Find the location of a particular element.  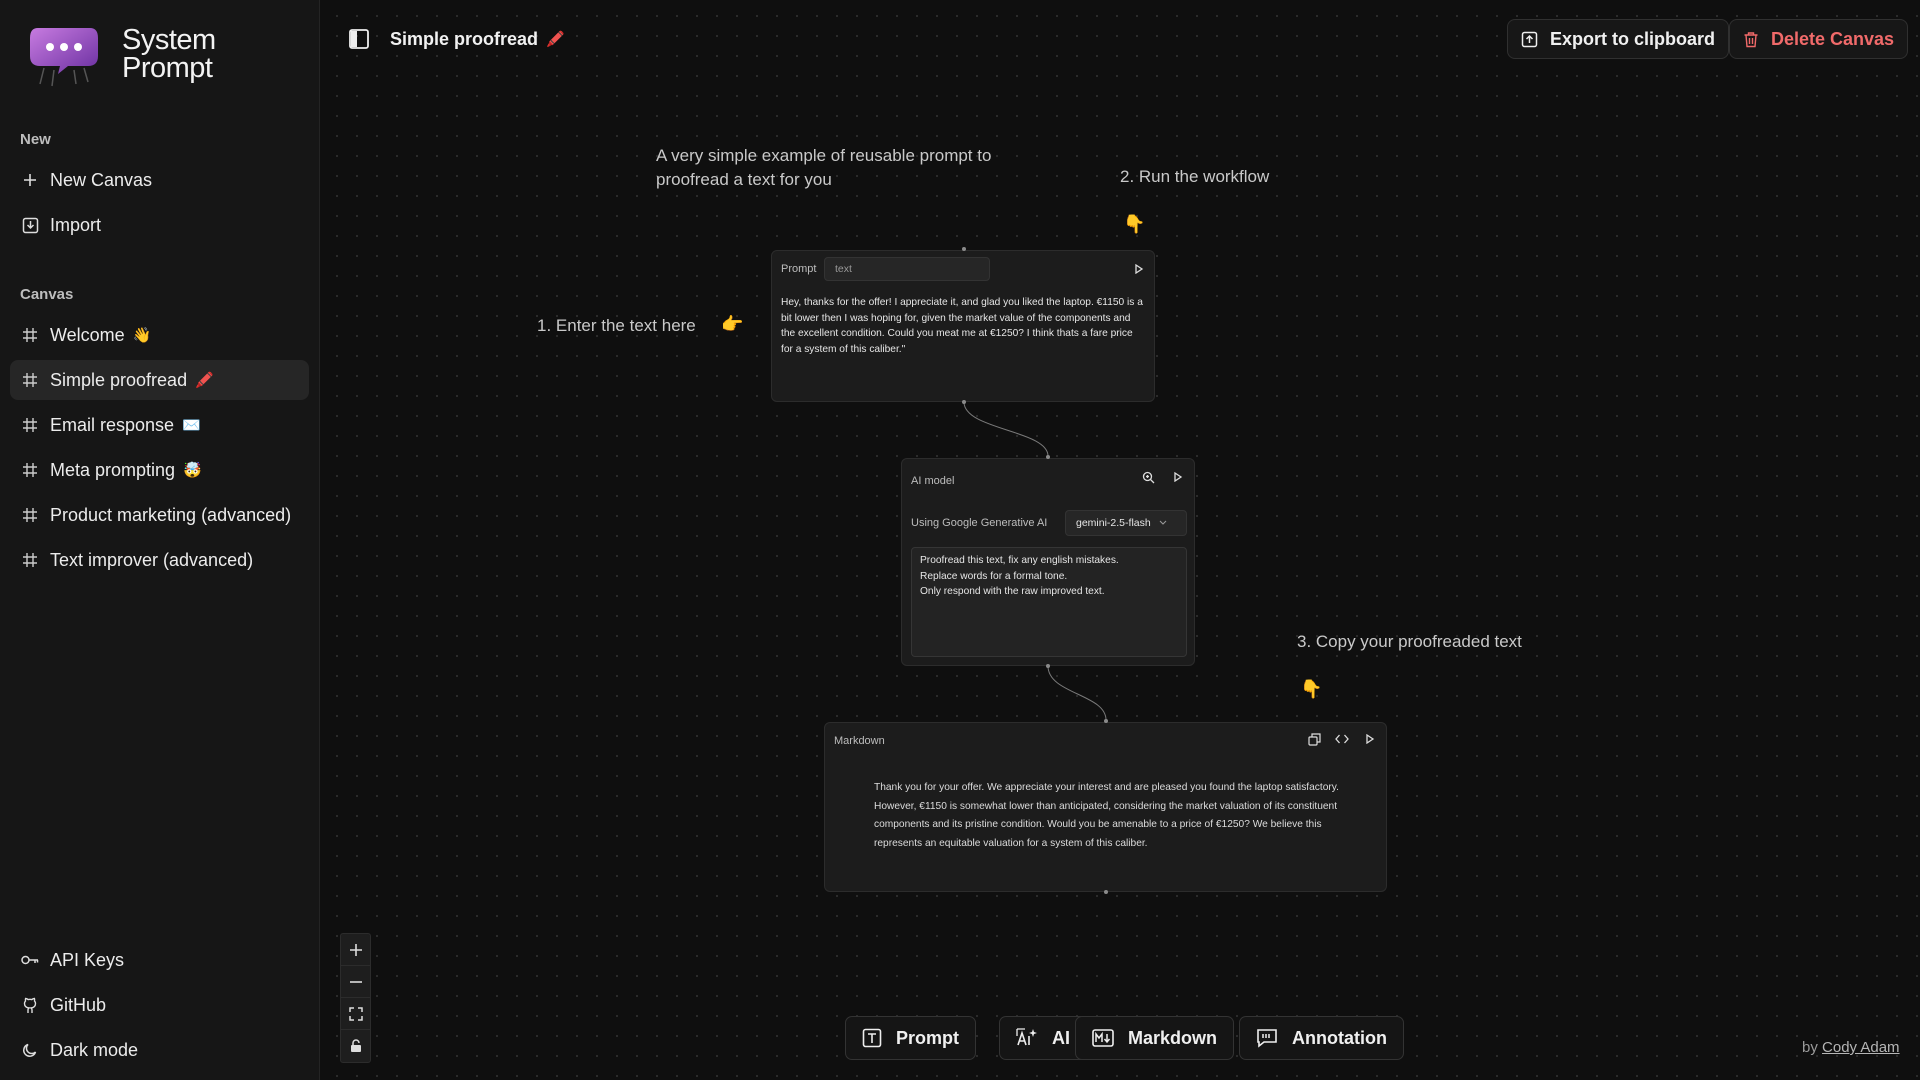

fit-view-icon is located at coordinates (355, 1013).